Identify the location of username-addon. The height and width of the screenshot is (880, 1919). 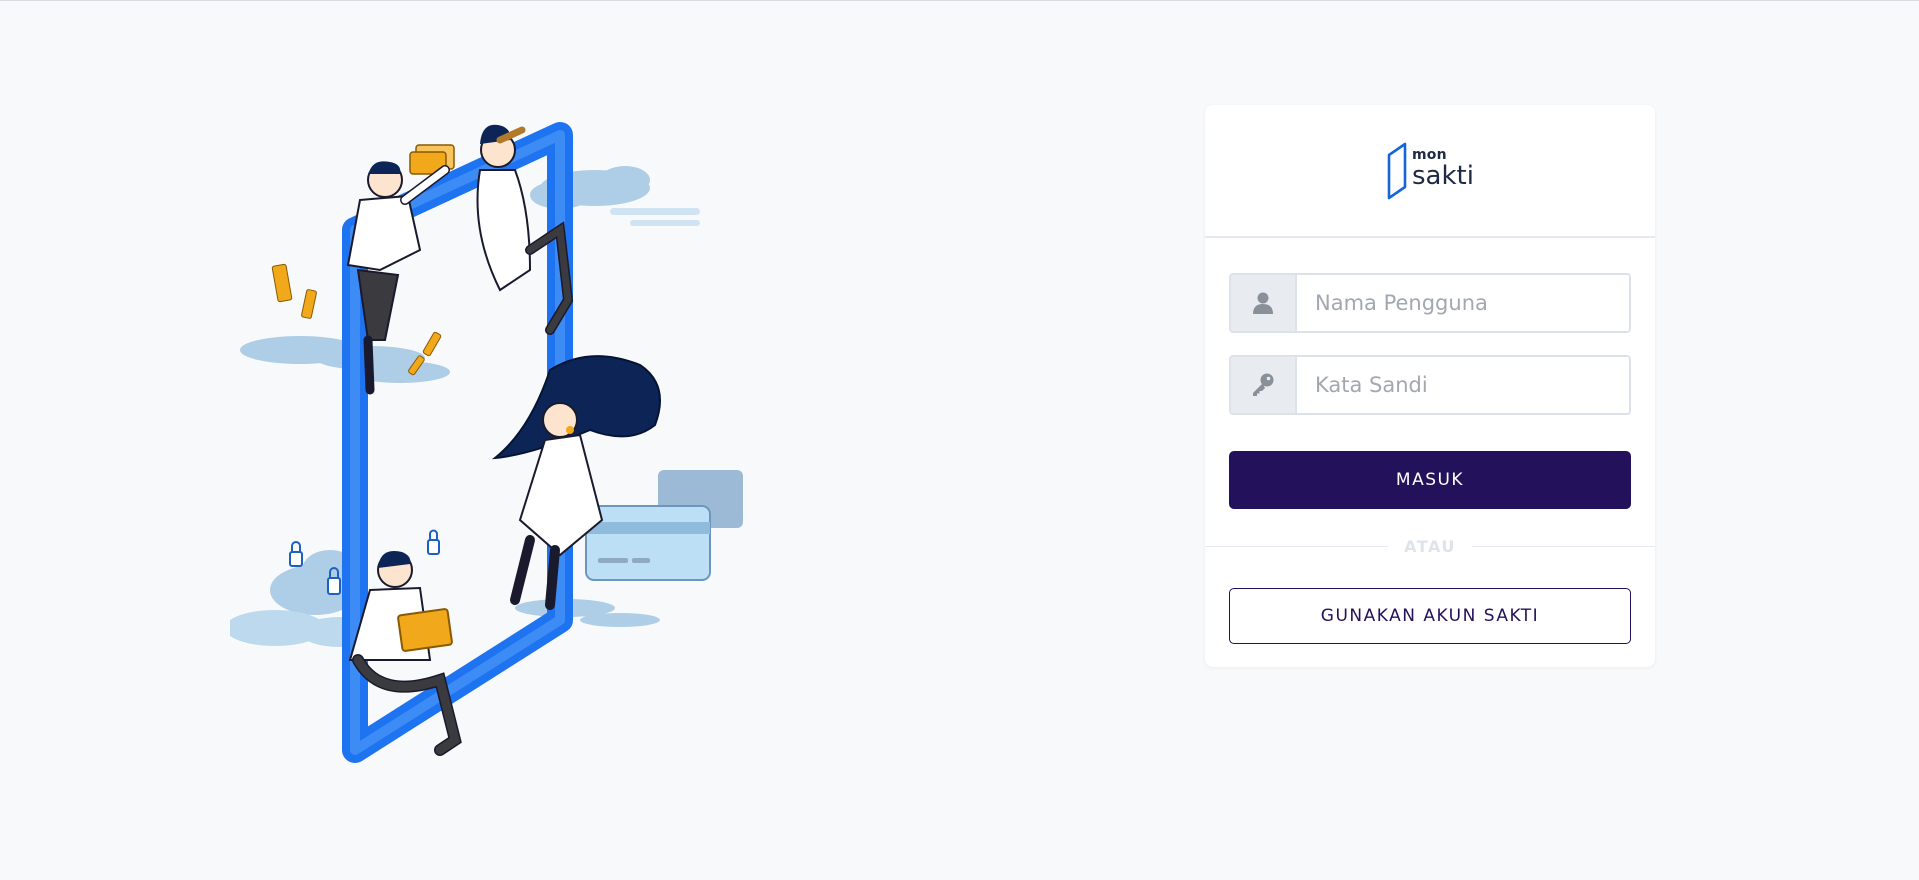
(1264, 303).